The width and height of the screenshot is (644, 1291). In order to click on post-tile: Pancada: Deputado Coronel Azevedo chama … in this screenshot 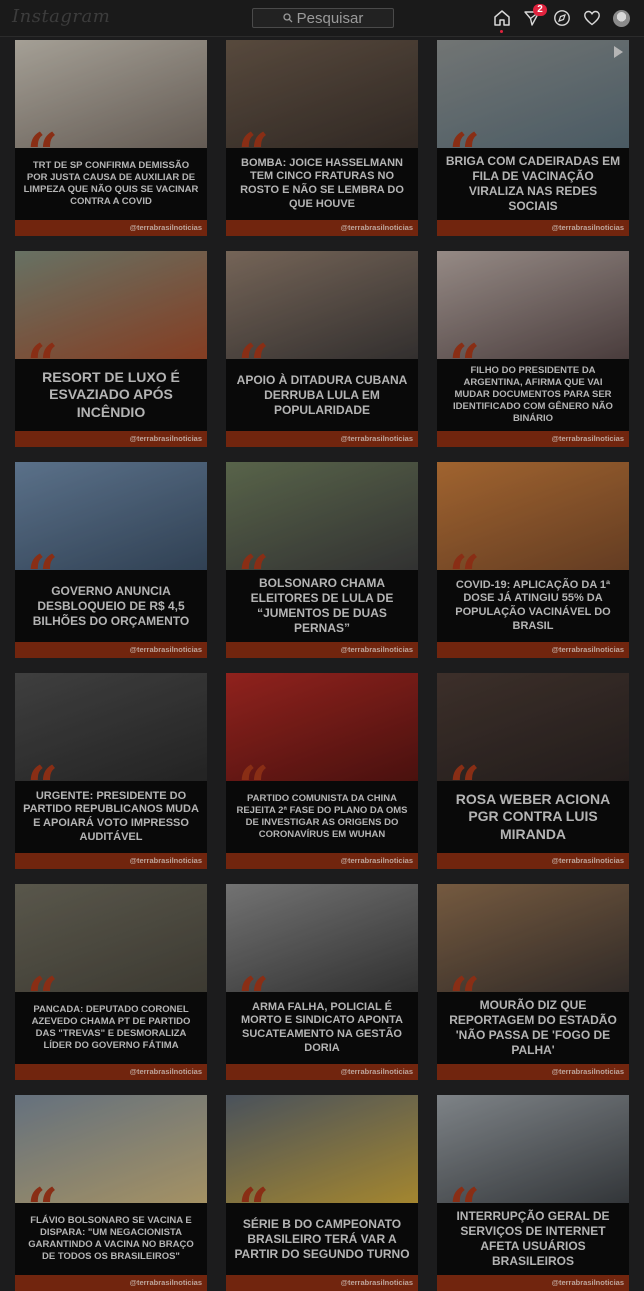, I will do `click(111, 982)`.